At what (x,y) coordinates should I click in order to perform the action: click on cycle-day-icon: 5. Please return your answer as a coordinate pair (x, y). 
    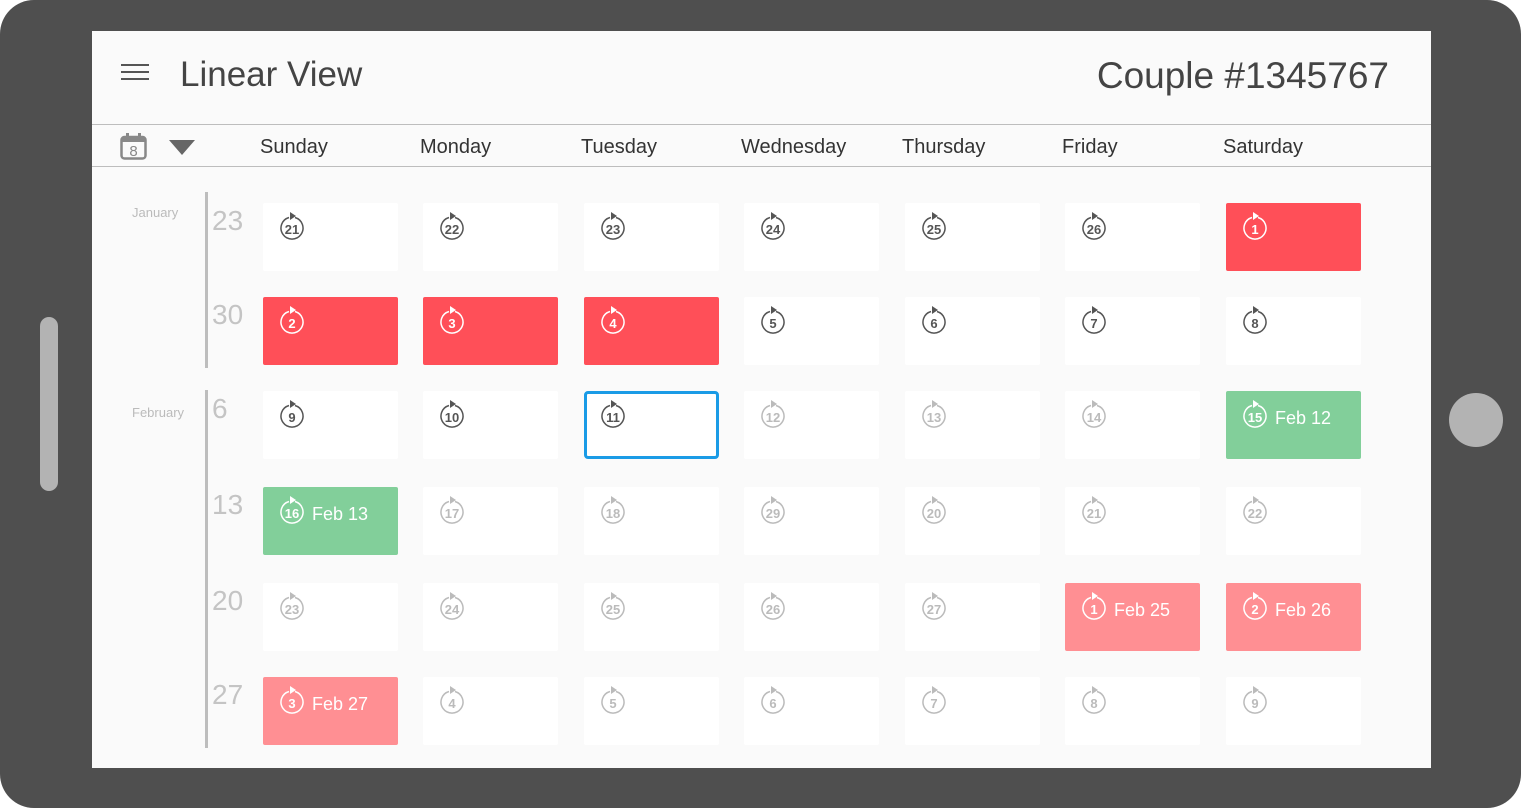
    Looking at the image, I should click on (613, 700).